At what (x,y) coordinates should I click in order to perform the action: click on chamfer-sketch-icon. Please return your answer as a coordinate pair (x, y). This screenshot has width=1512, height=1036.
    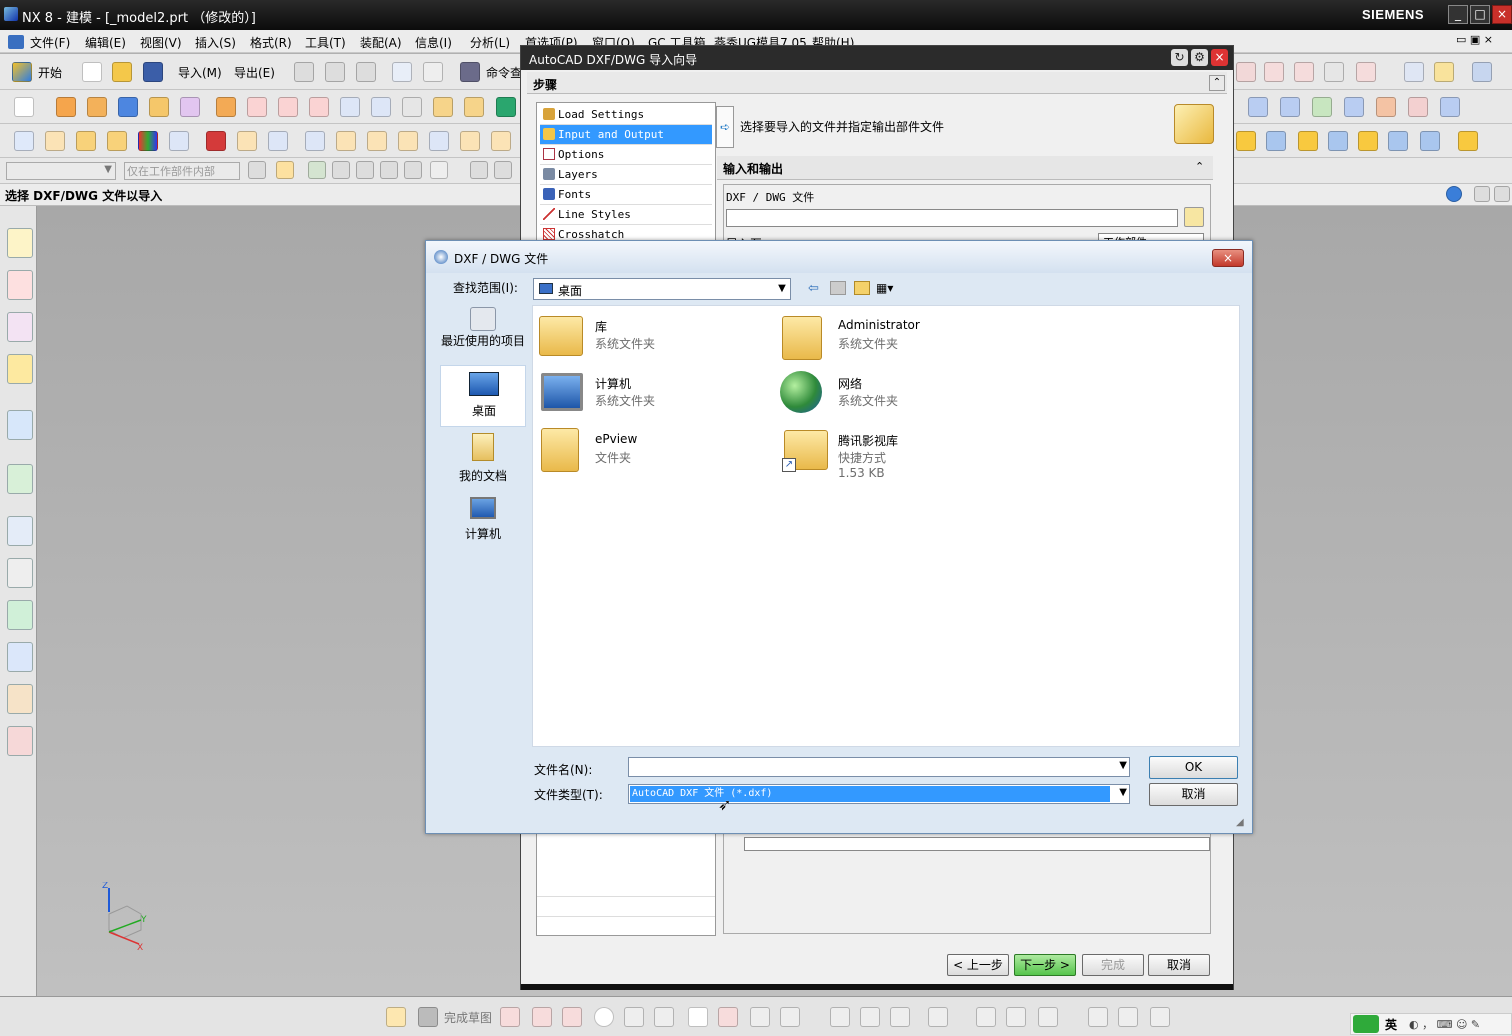
    Looking at the image, I should click on (664, 1017).